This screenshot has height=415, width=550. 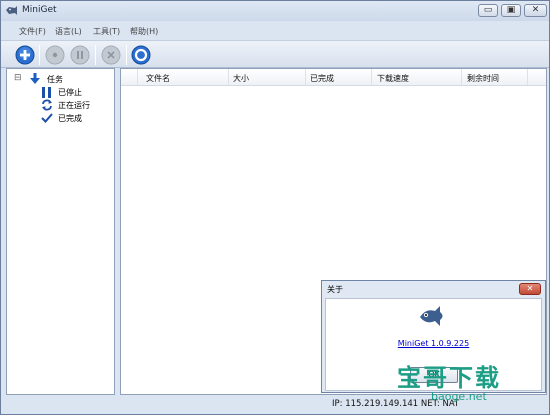 I want to click on toolbar, so click(x=275, y=54).